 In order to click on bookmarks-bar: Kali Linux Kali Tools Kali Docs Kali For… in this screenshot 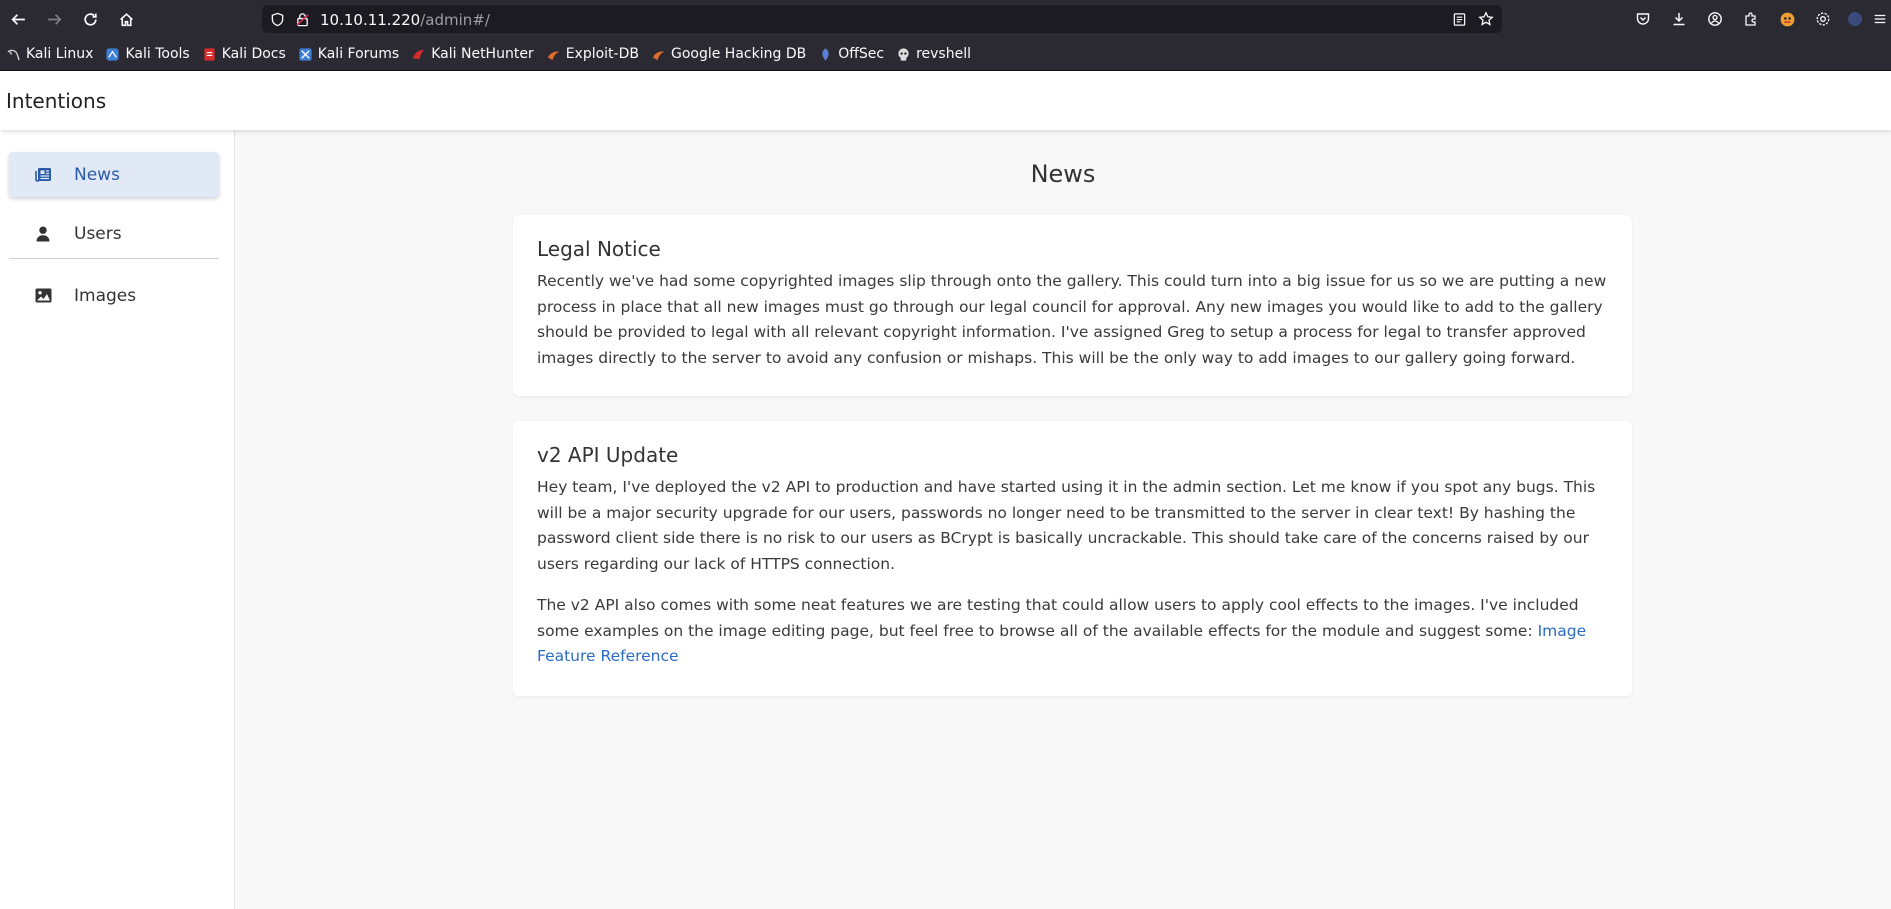, I will do `click(945, 54)`.